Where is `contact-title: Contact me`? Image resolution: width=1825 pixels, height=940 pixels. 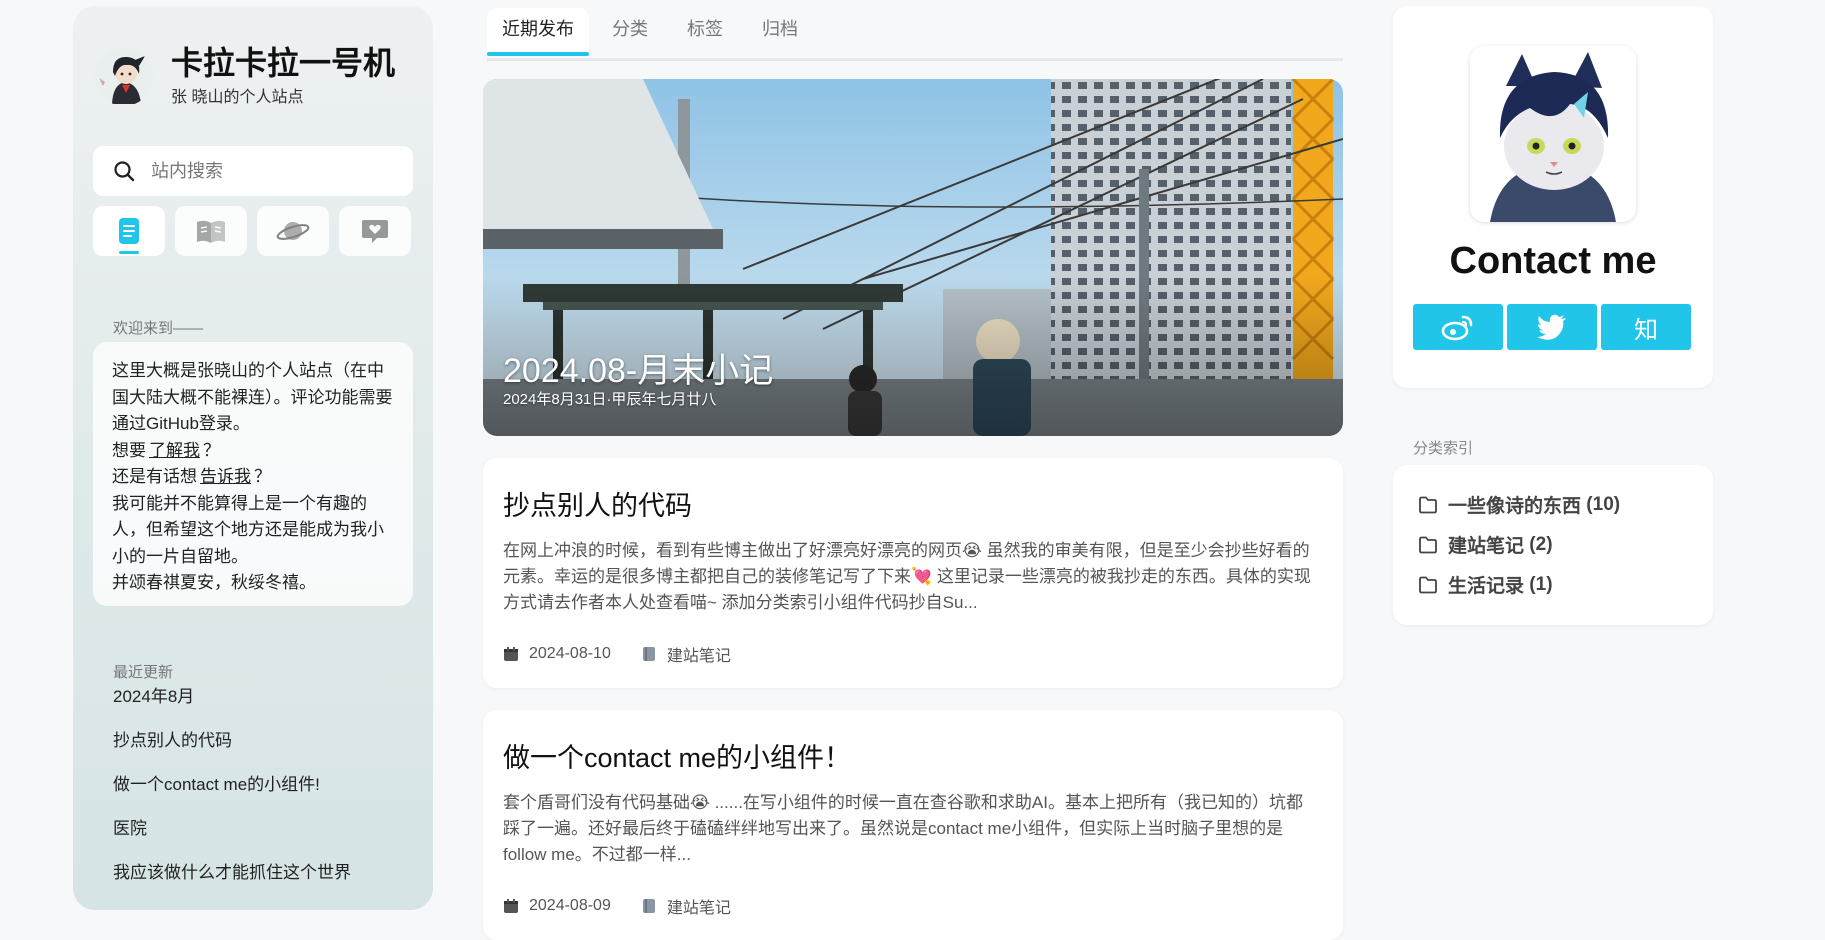
contact-title: Contact me is located at coordinates (1553, 261).